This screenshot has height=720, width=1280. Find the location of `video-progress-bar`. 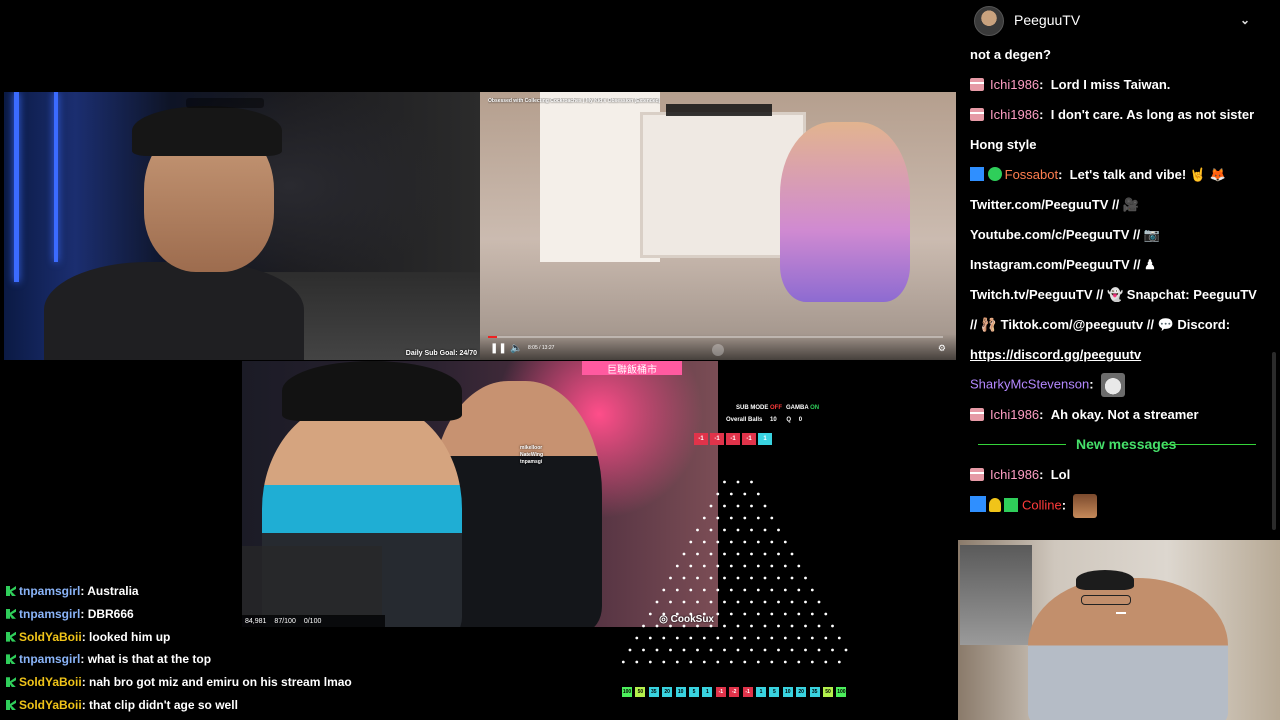

video-progress-bar is located at coordinates (715, 337).